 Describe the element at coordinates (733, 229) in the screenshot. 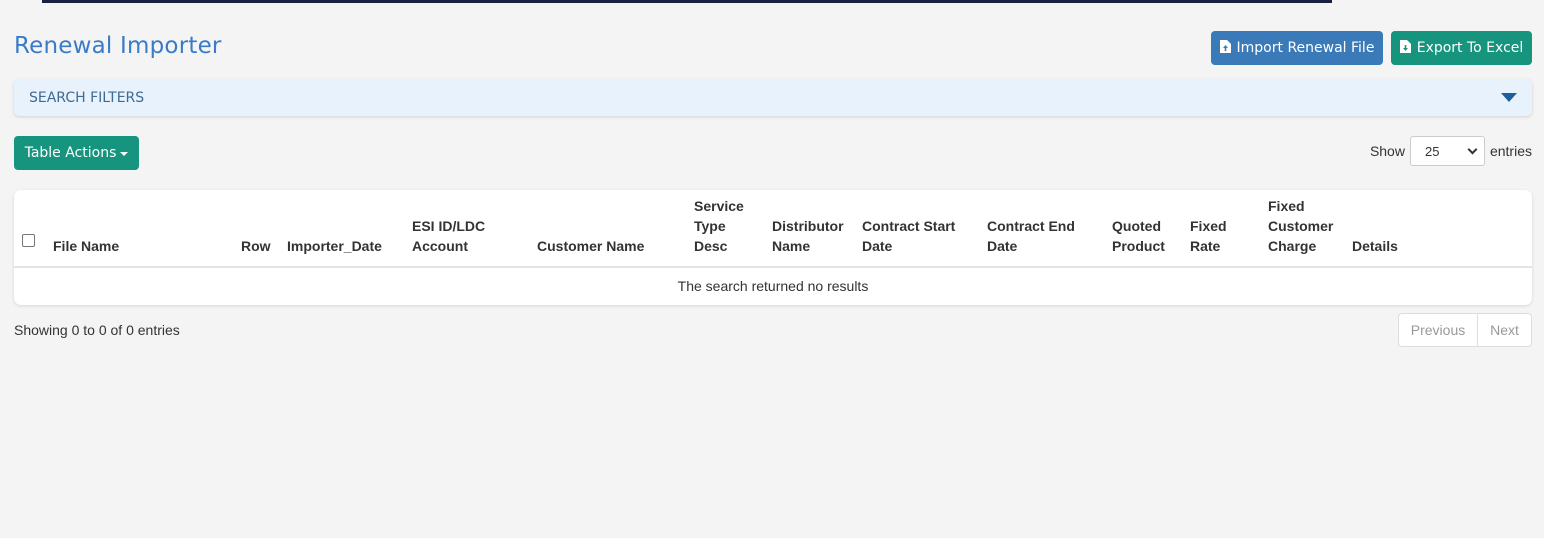

I see `column-header-service-type-desc: Service Type Desc` at that location.